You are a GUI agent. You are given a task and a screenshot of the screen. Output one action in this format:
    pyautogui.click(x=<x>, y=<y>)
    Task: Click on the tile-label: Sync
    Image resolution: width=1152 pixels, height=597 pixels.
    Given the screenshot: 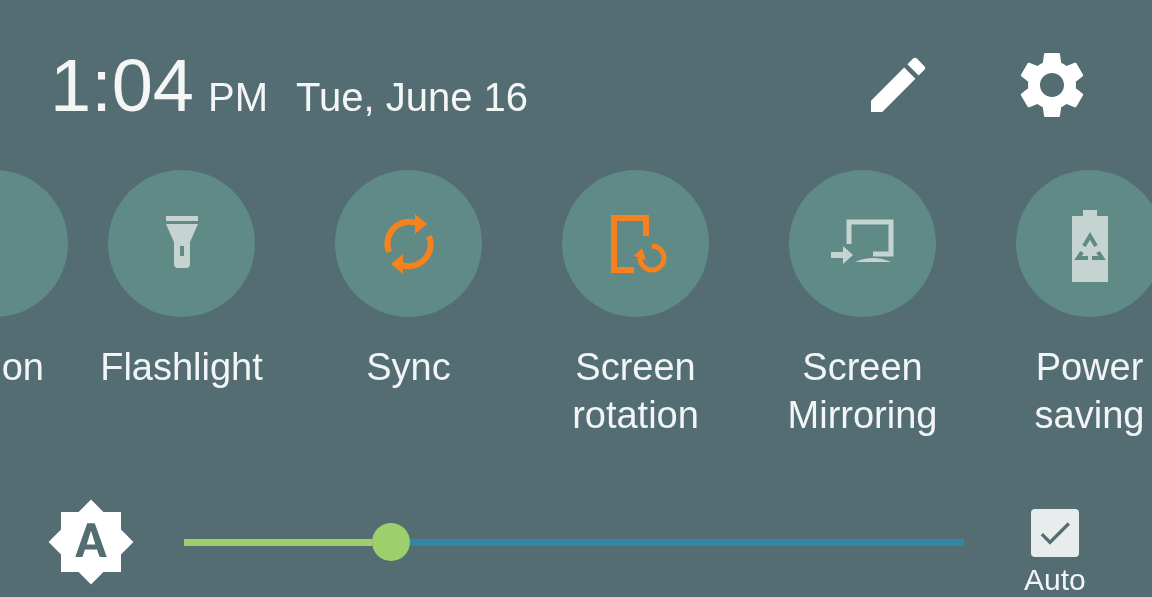 What is the action you would take?
    pyautogui.click(x=408, y=367)
    